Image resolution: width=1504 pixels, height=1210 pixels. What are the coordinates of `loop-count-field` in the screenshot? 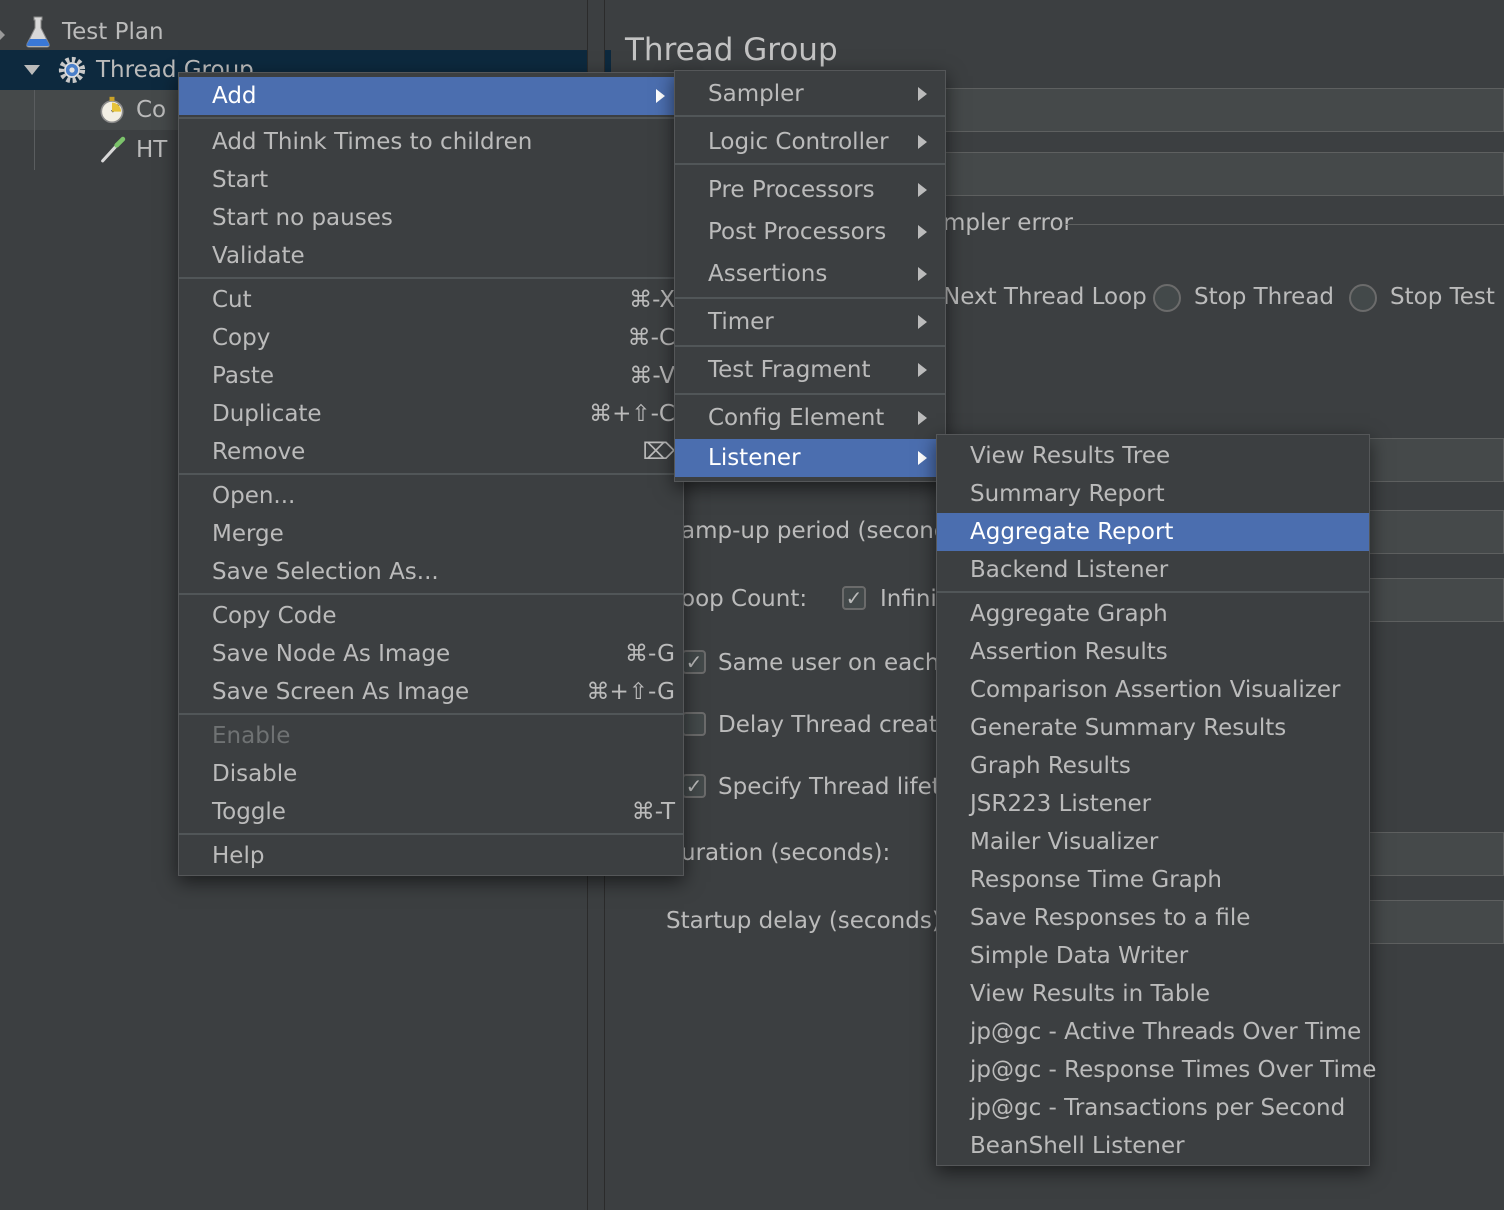 It's located at (1436, 600).